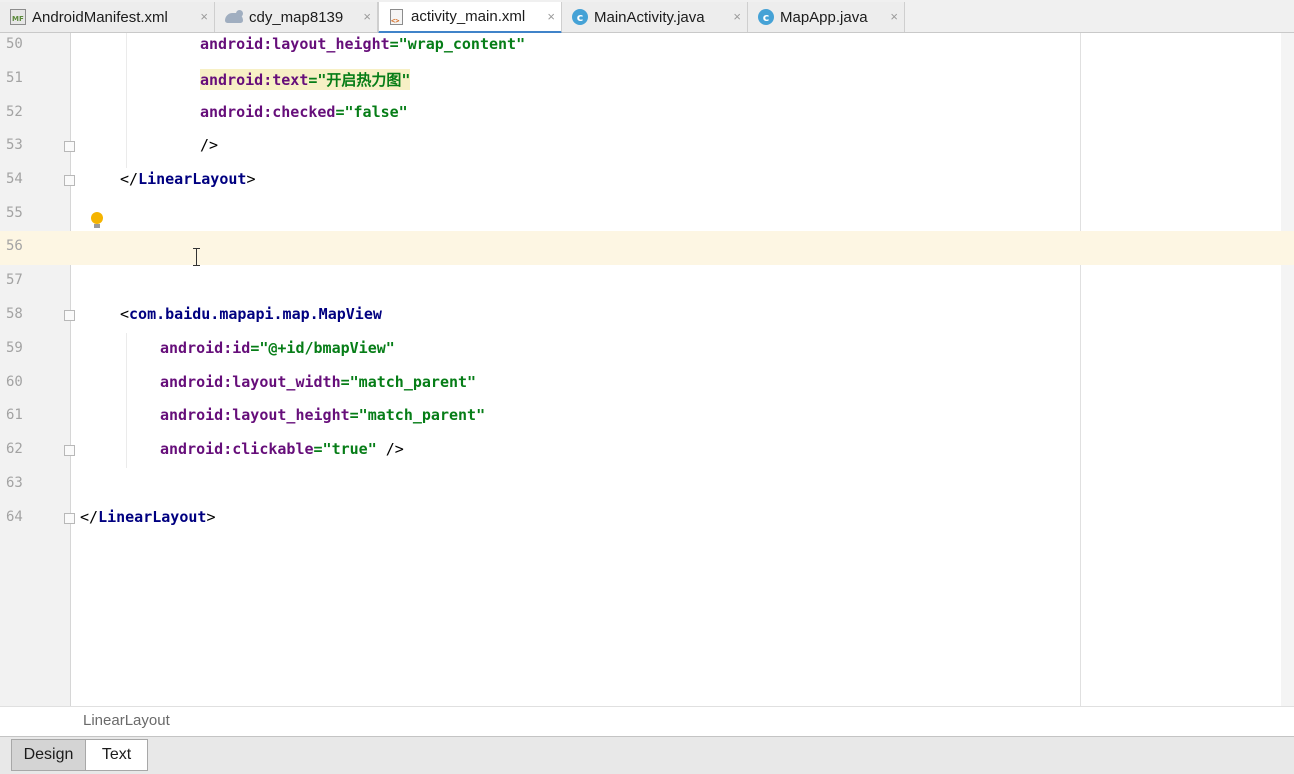 This screenshot has width=1294, height=774. I want to click on tab-androidmanifest: AndroidManifest.xml ×, so click(107, 17).